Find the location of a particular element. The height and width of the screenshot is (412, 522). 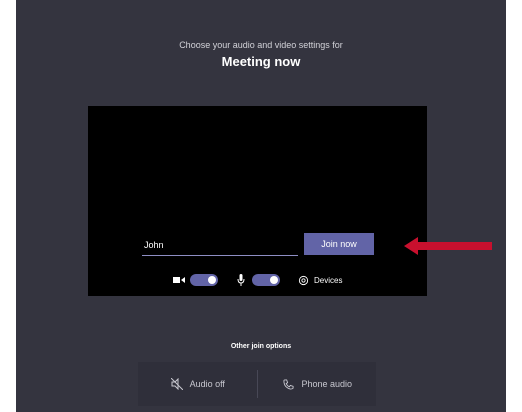

audio-off-button: Audio off is located at coordinates (197, 384).